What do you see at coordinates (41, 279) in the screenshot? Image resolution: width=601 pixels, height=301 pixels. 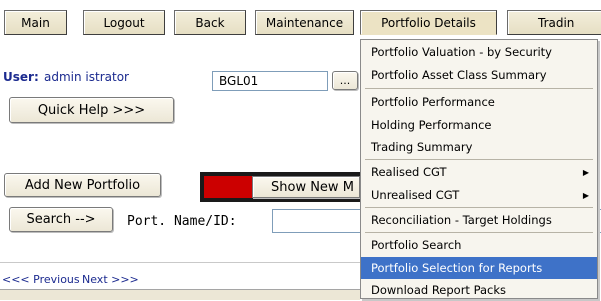 I see `previous-link: <<< Previous` at bounding box center [41, 279].